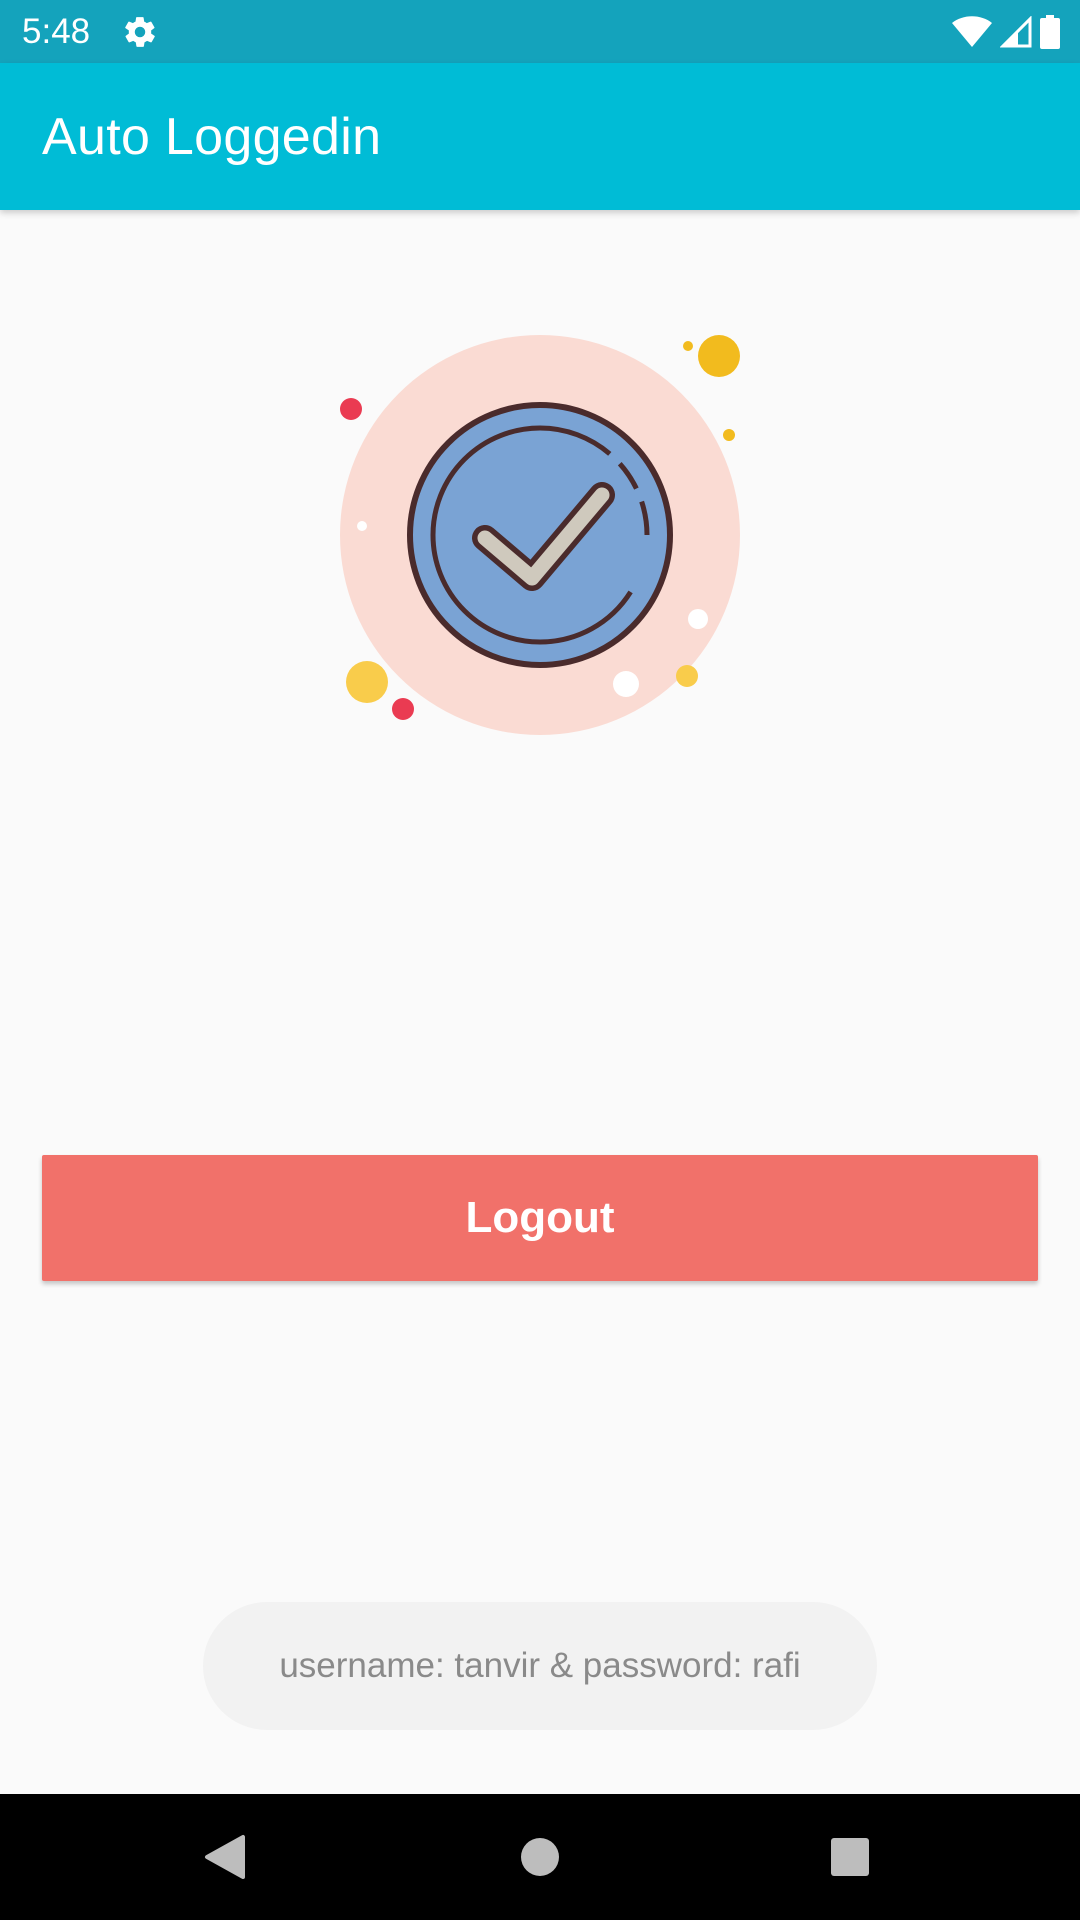  Describe the element at coordinates (56, 31) in the screenshot. I see `status-time: 5:48` at that location.